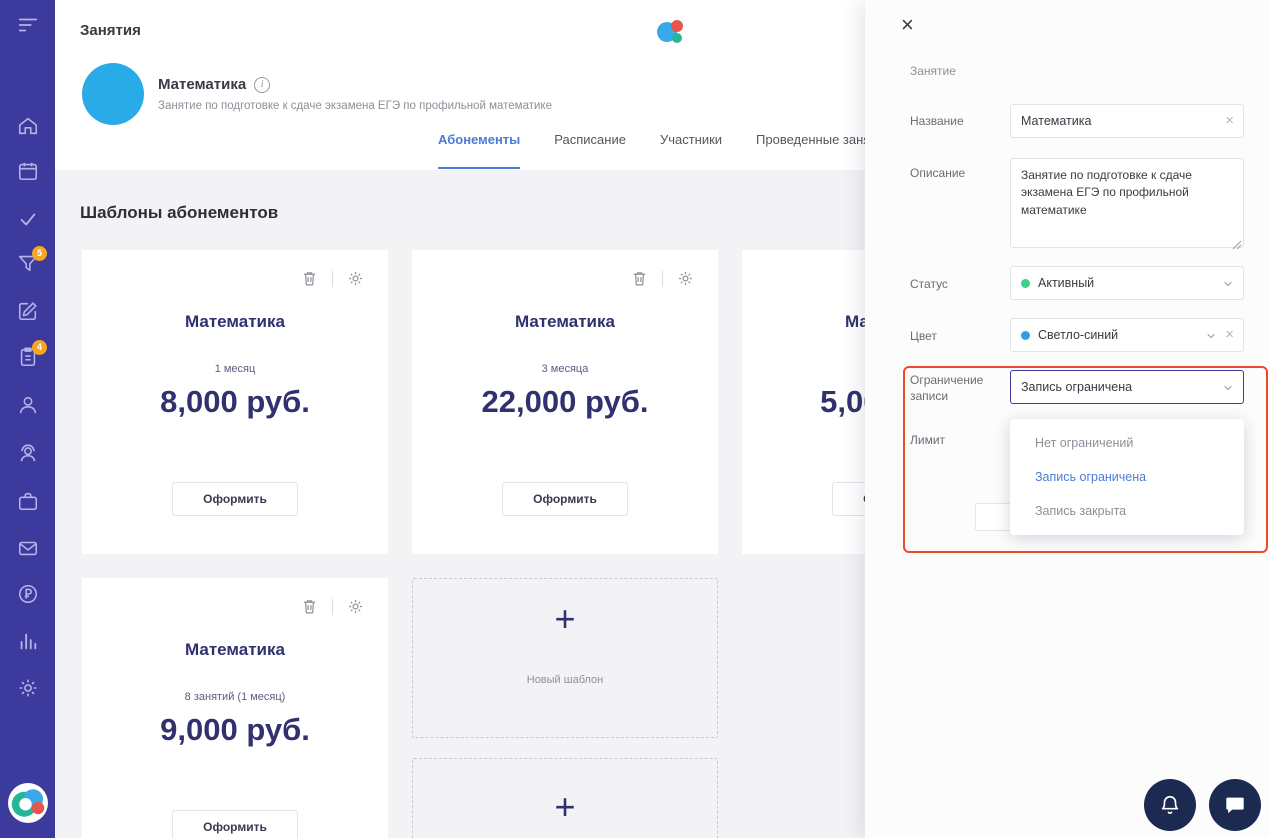 The width and height of the screenshot is (1270, 838). What do you see at coordinates (28, 405) in the screenshot?
I see `person-icon` at bounding box center [28, 405].